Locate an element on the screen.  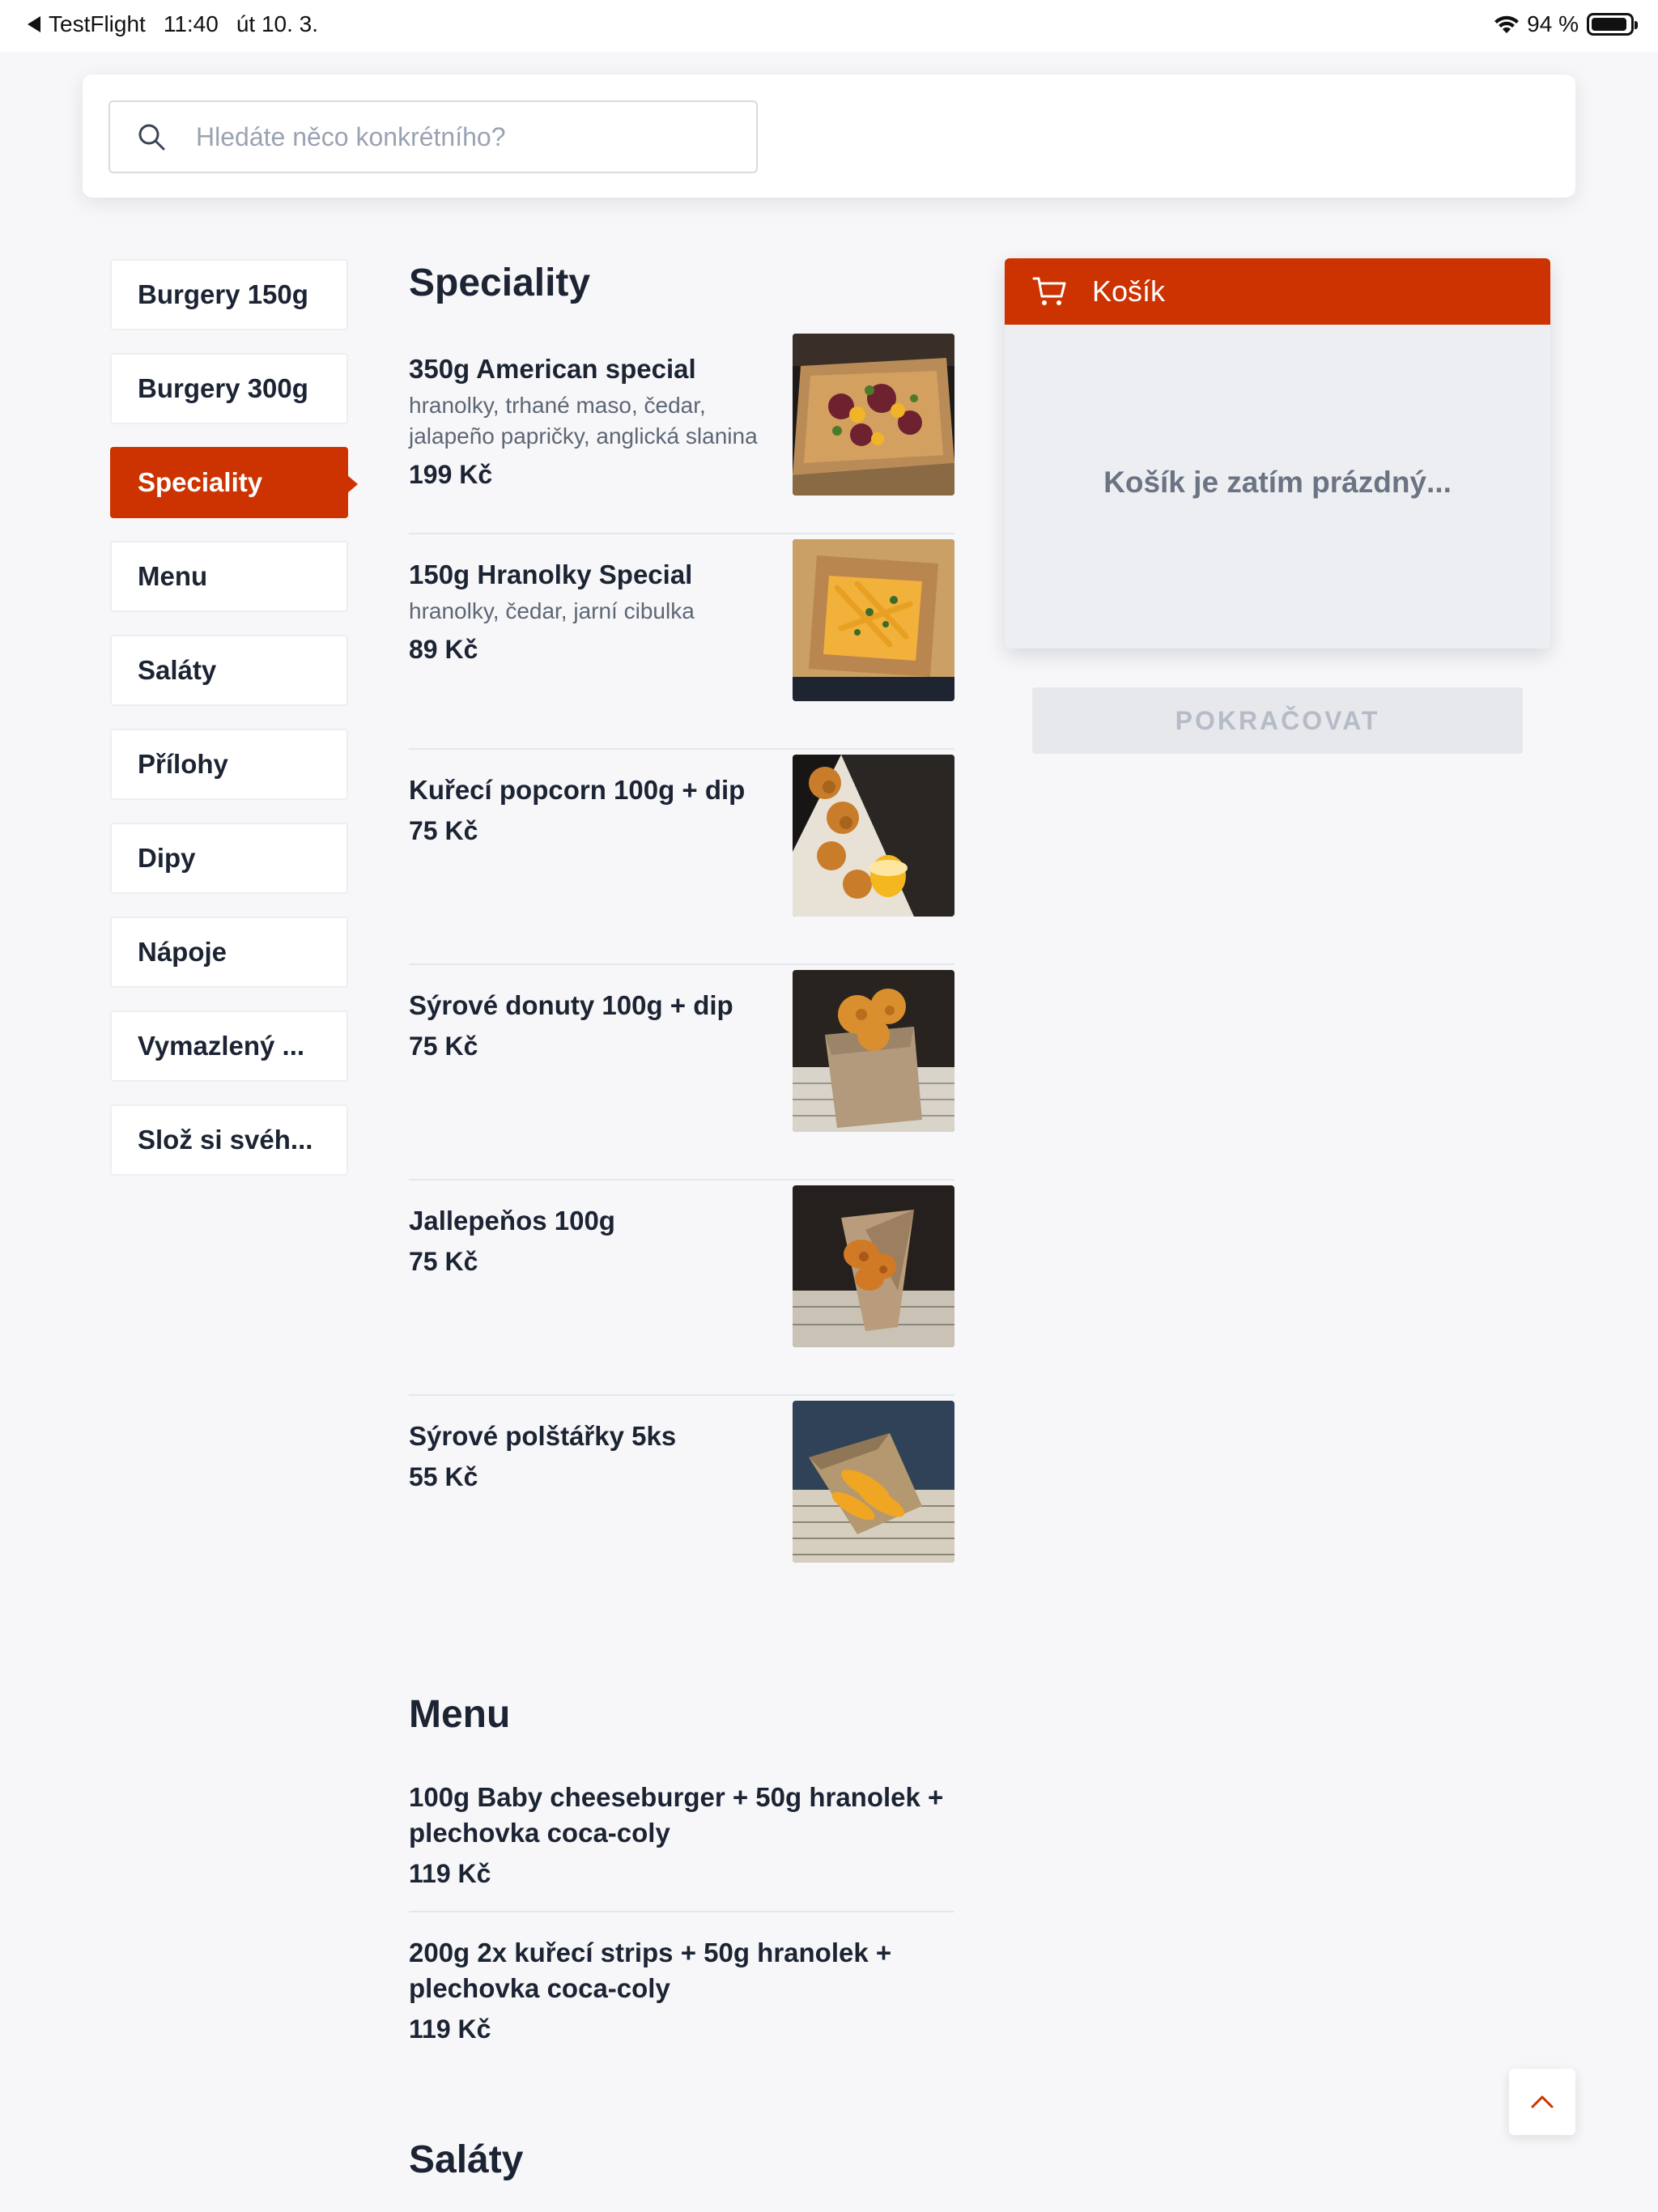
product-image-fries-loaded-box is located at coordinates (873, 415).